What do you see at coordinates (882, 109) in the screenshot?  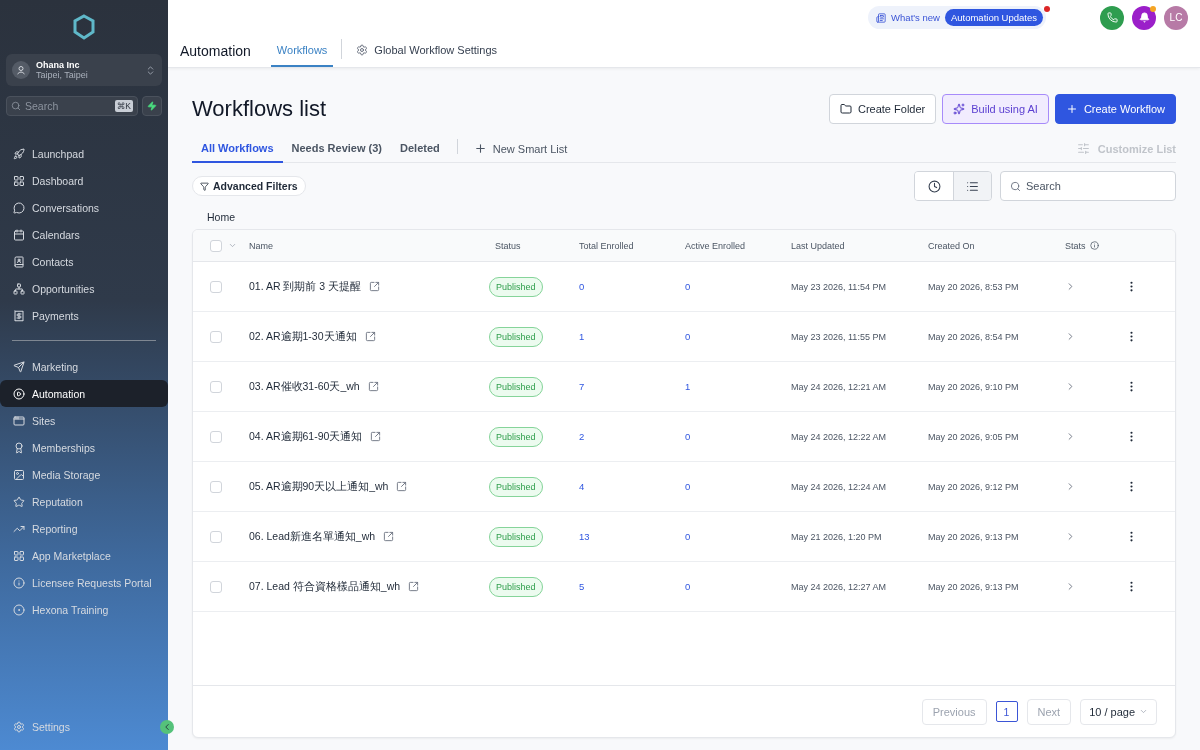 I see `action-button: Create Folder` at bounding box center [882, 109].